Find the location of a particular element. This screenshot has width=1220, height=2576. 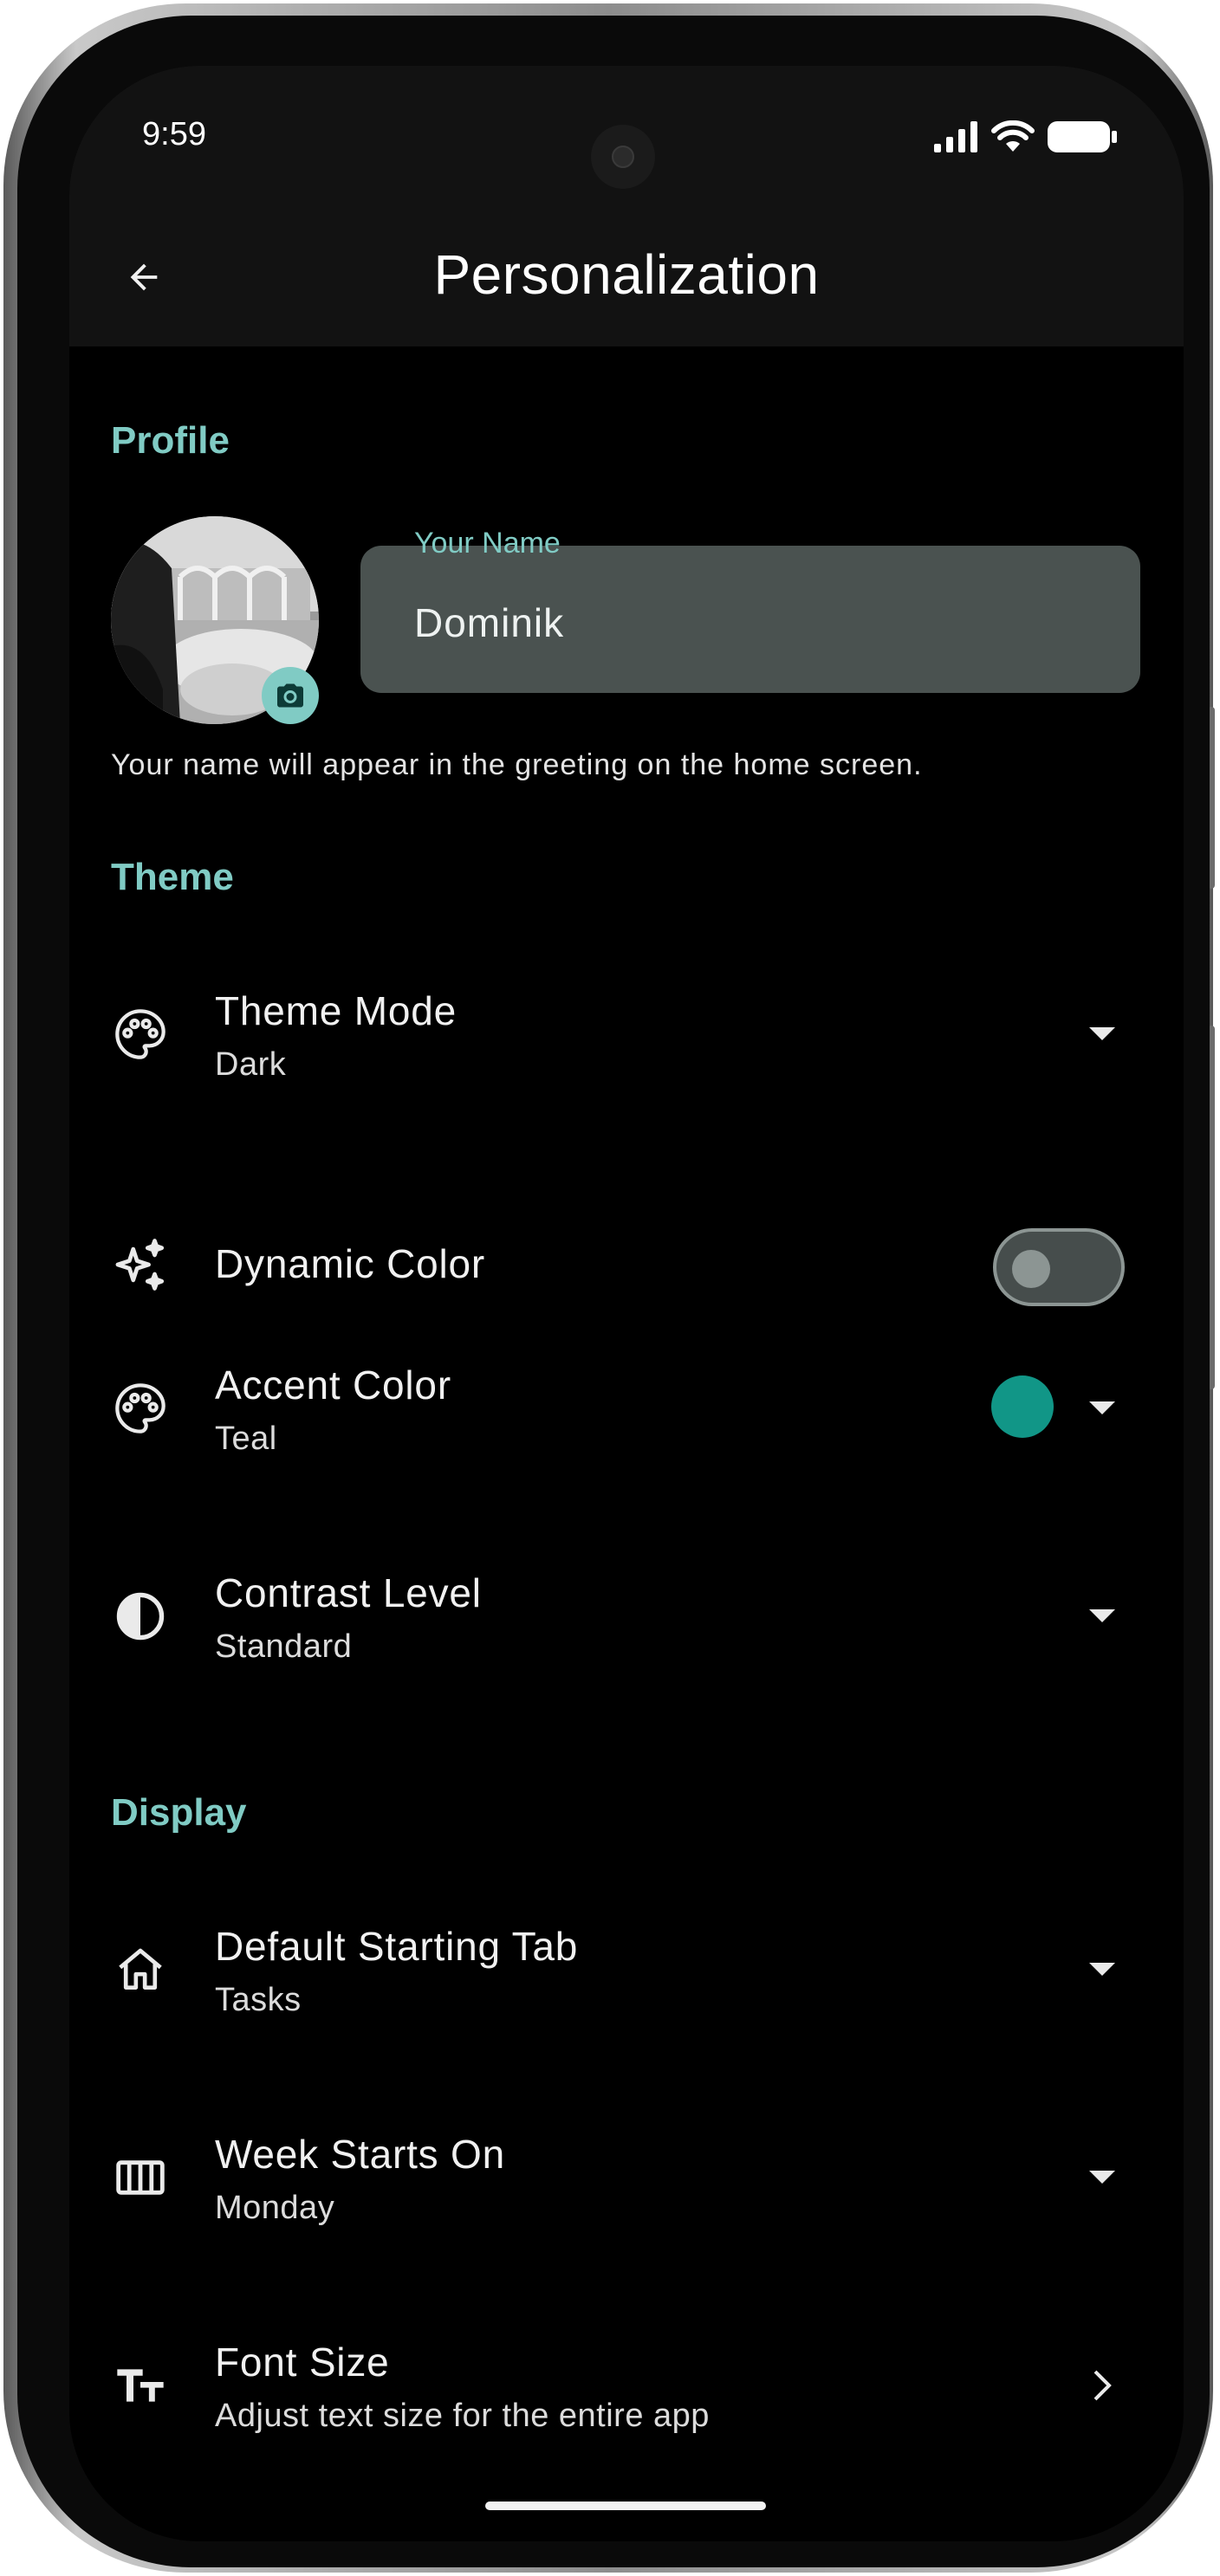

contrast-icon is located at coordinates (140, 1616).